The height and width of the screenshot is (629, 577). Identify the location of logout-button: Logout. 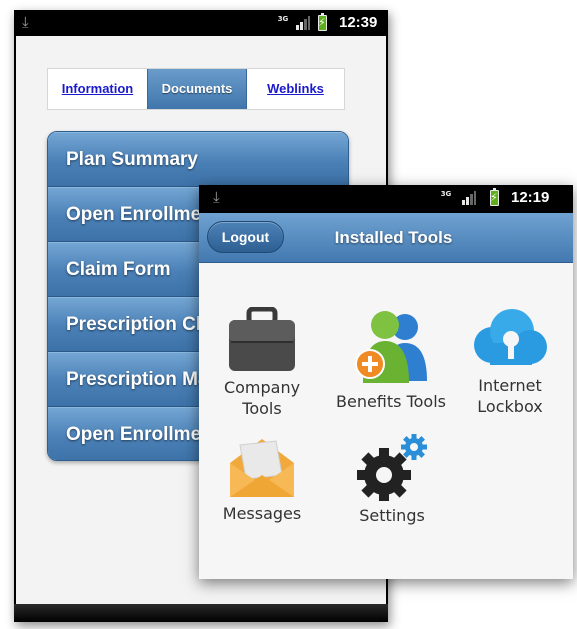
(245, 237).